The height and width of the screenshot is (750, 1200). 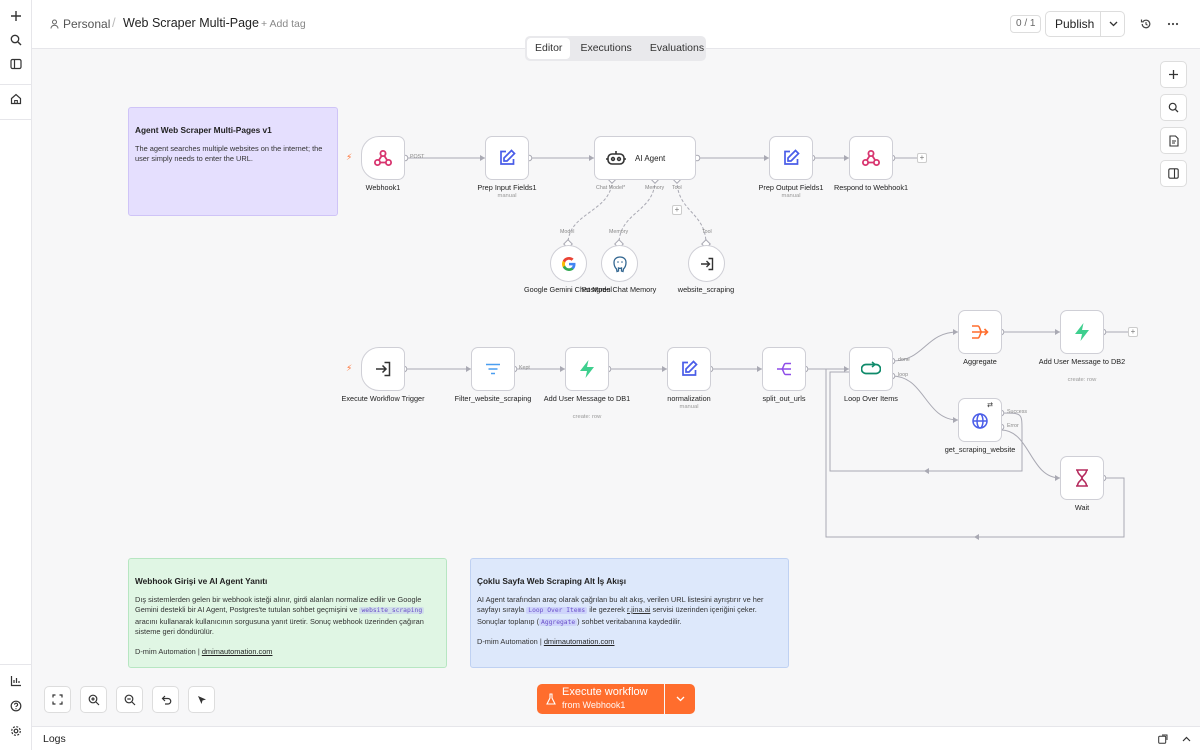 I want to click on zoom-out-icon, so click(x=129, y=699).